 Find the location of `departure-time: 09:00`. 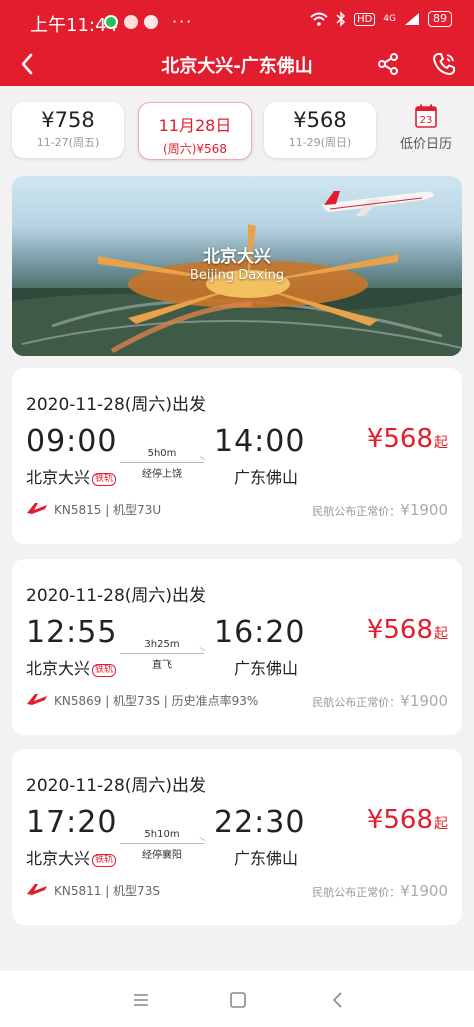

departure-time: 09:00 is located at coordinates (72, 441).